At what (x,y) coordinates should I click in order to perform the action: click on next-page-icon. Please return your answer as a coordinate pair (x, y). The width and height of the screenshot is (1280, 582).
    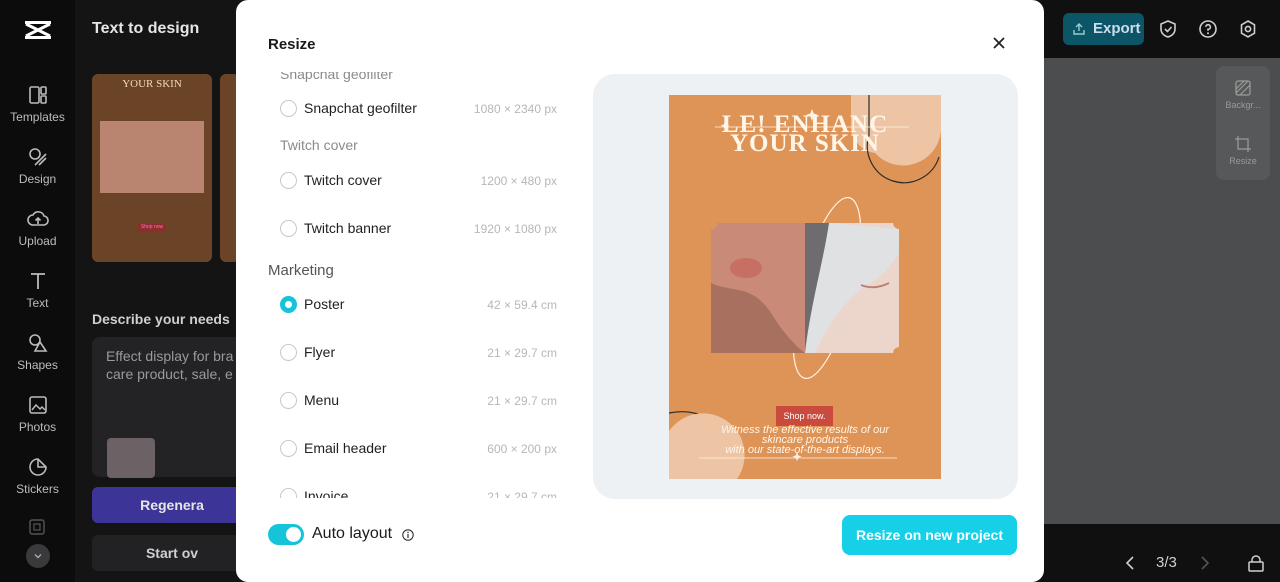
    Looking at the image, I should click on (1205, 563).